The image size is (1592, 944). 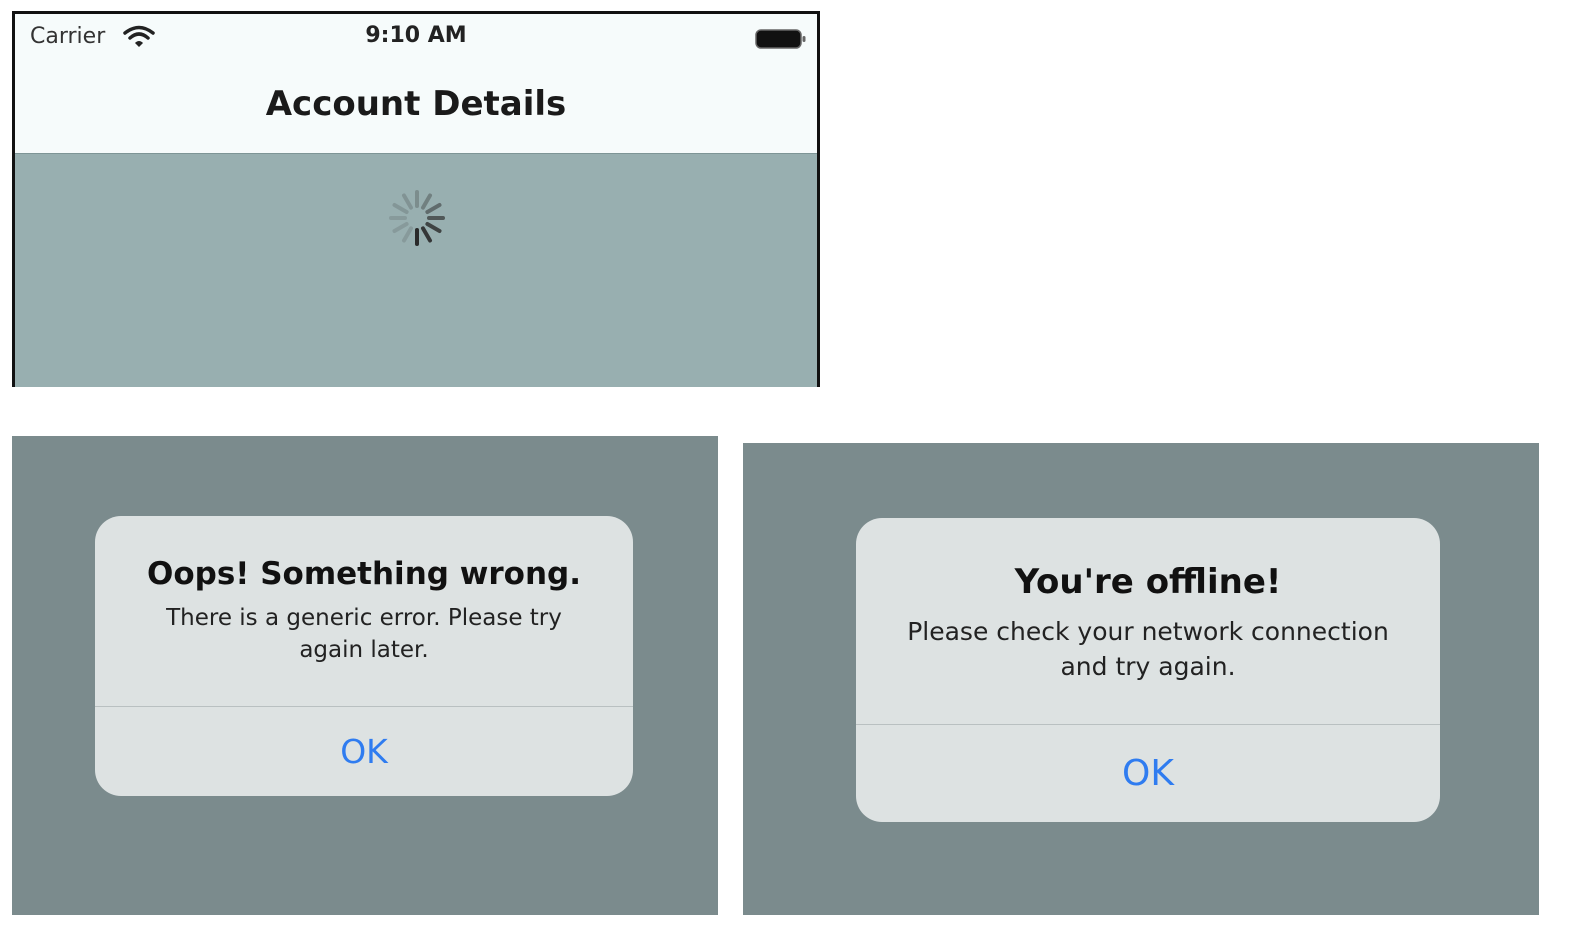 I want to click on battery-icon, so click(x=780, y=39).